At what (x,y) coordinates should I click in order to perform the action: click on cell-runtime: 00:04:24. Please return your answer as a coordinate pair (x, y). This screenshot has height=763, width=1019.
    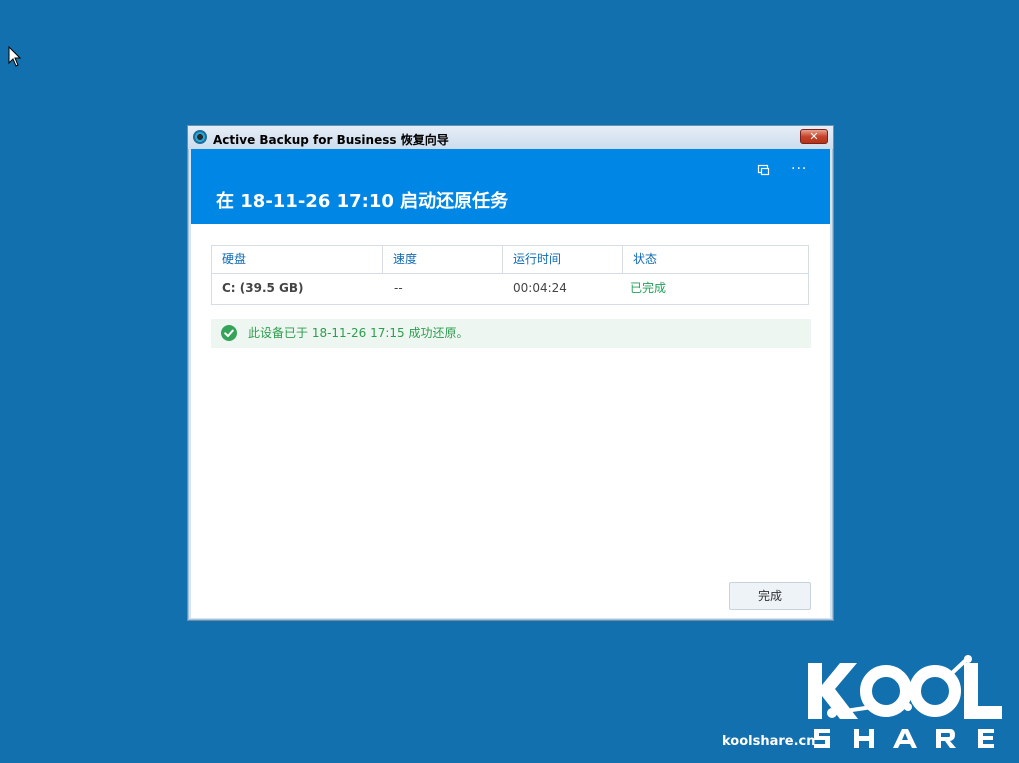
    Looking at the image, I should click on (540, 288).